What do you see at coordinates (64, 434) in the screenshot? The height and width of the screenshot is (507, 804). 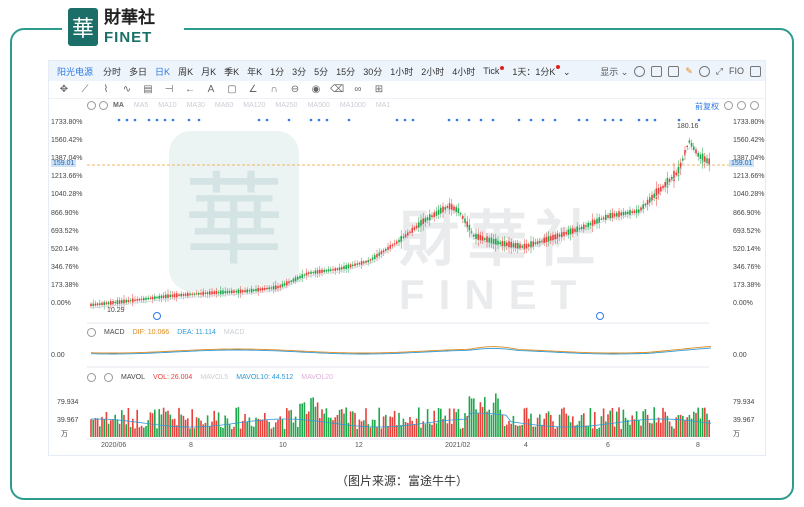 I see `vol-unit-left: 万` at bounding box center [64, 434].